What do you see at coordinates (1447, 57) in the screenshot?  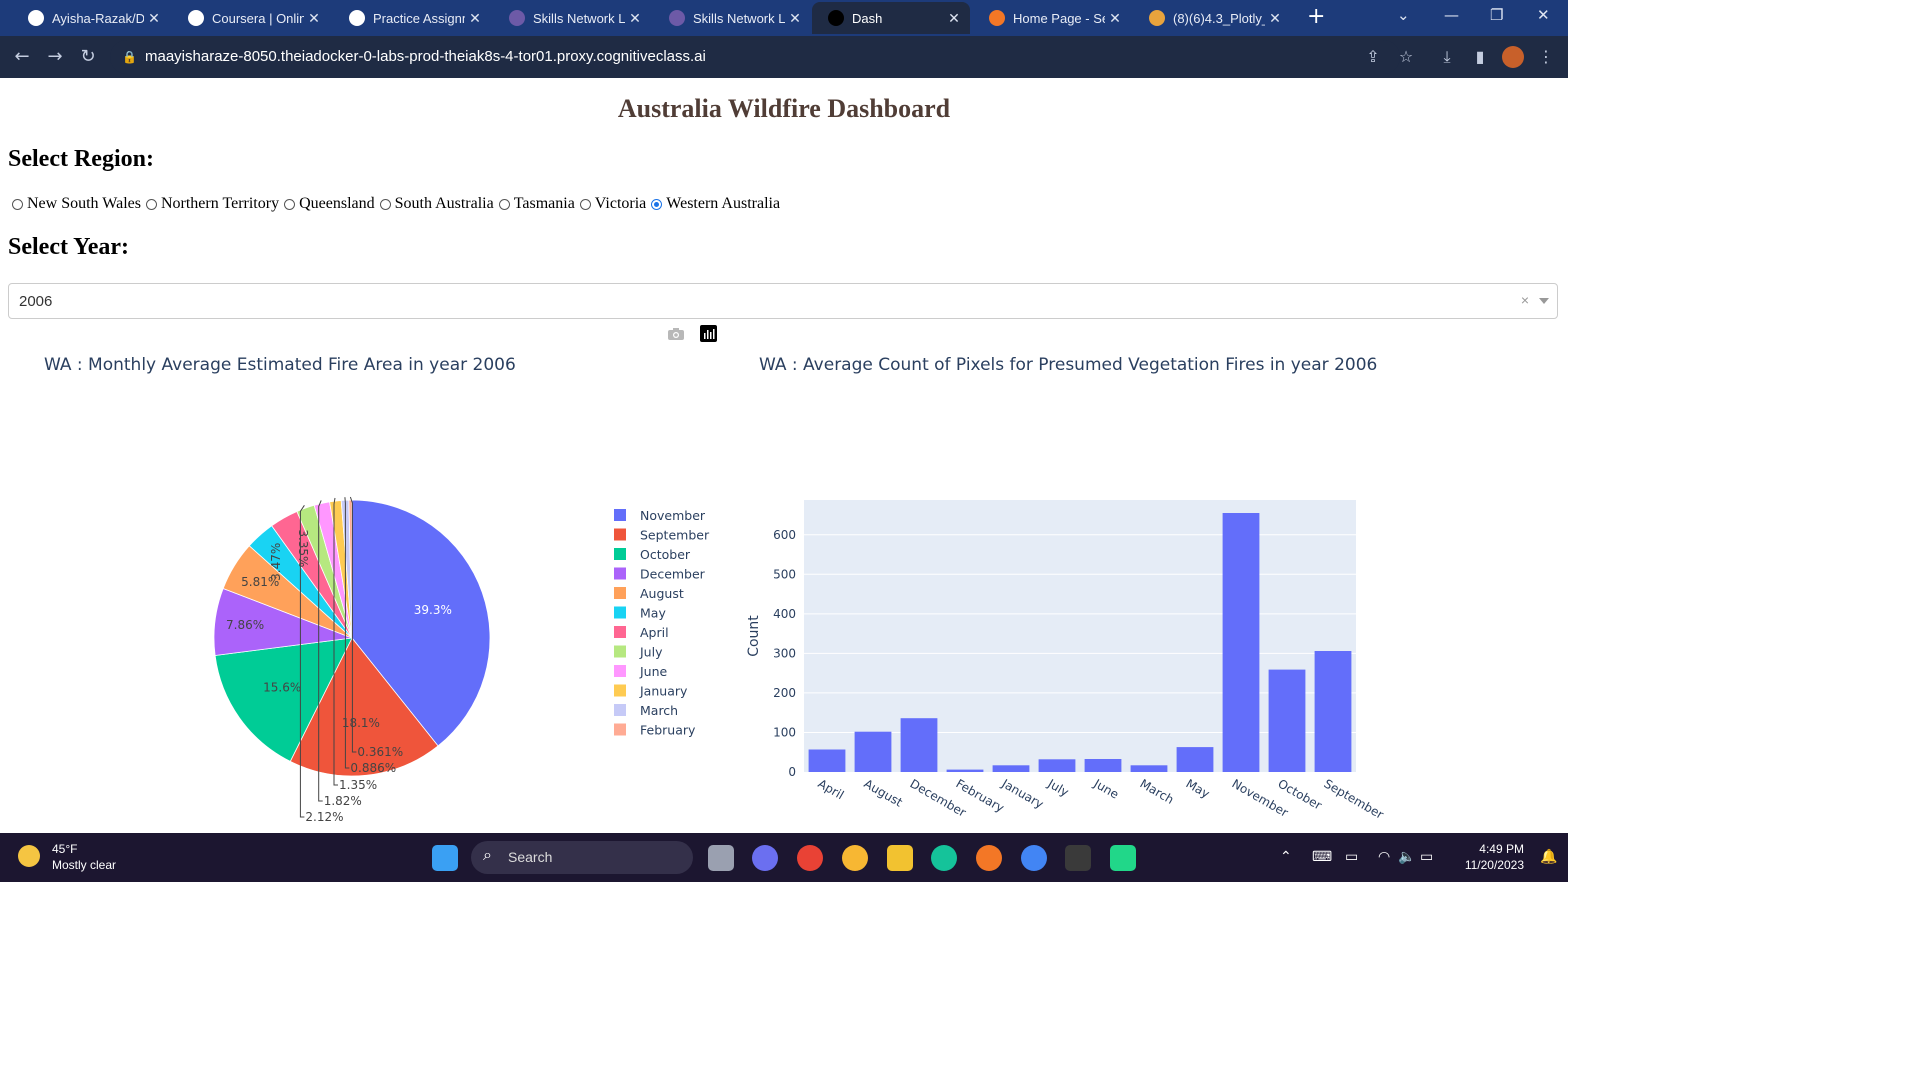 I see `download-icon: ⤓` at bounding box center [1447, 57].